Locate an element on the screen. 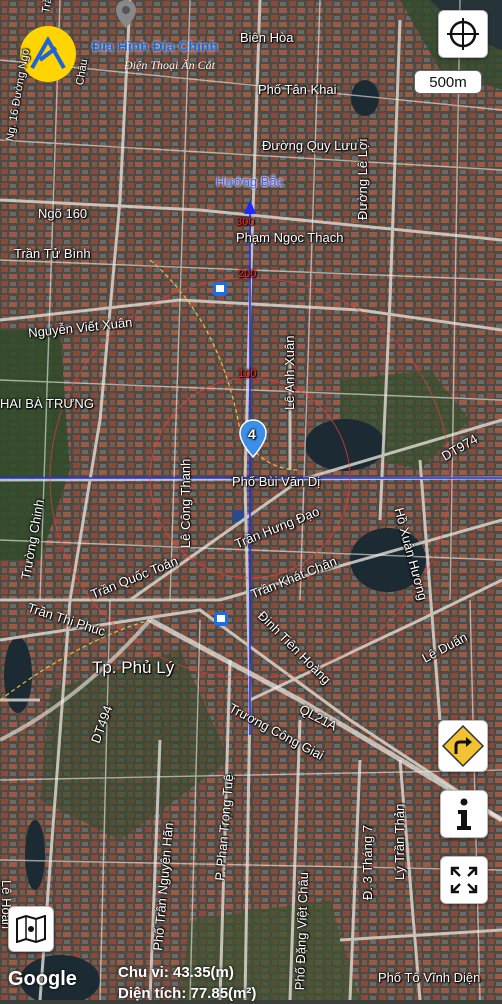 Image resolution: width=502 pixels, height=1004 pixels. logo-icon is located at coordinates (48, 52).